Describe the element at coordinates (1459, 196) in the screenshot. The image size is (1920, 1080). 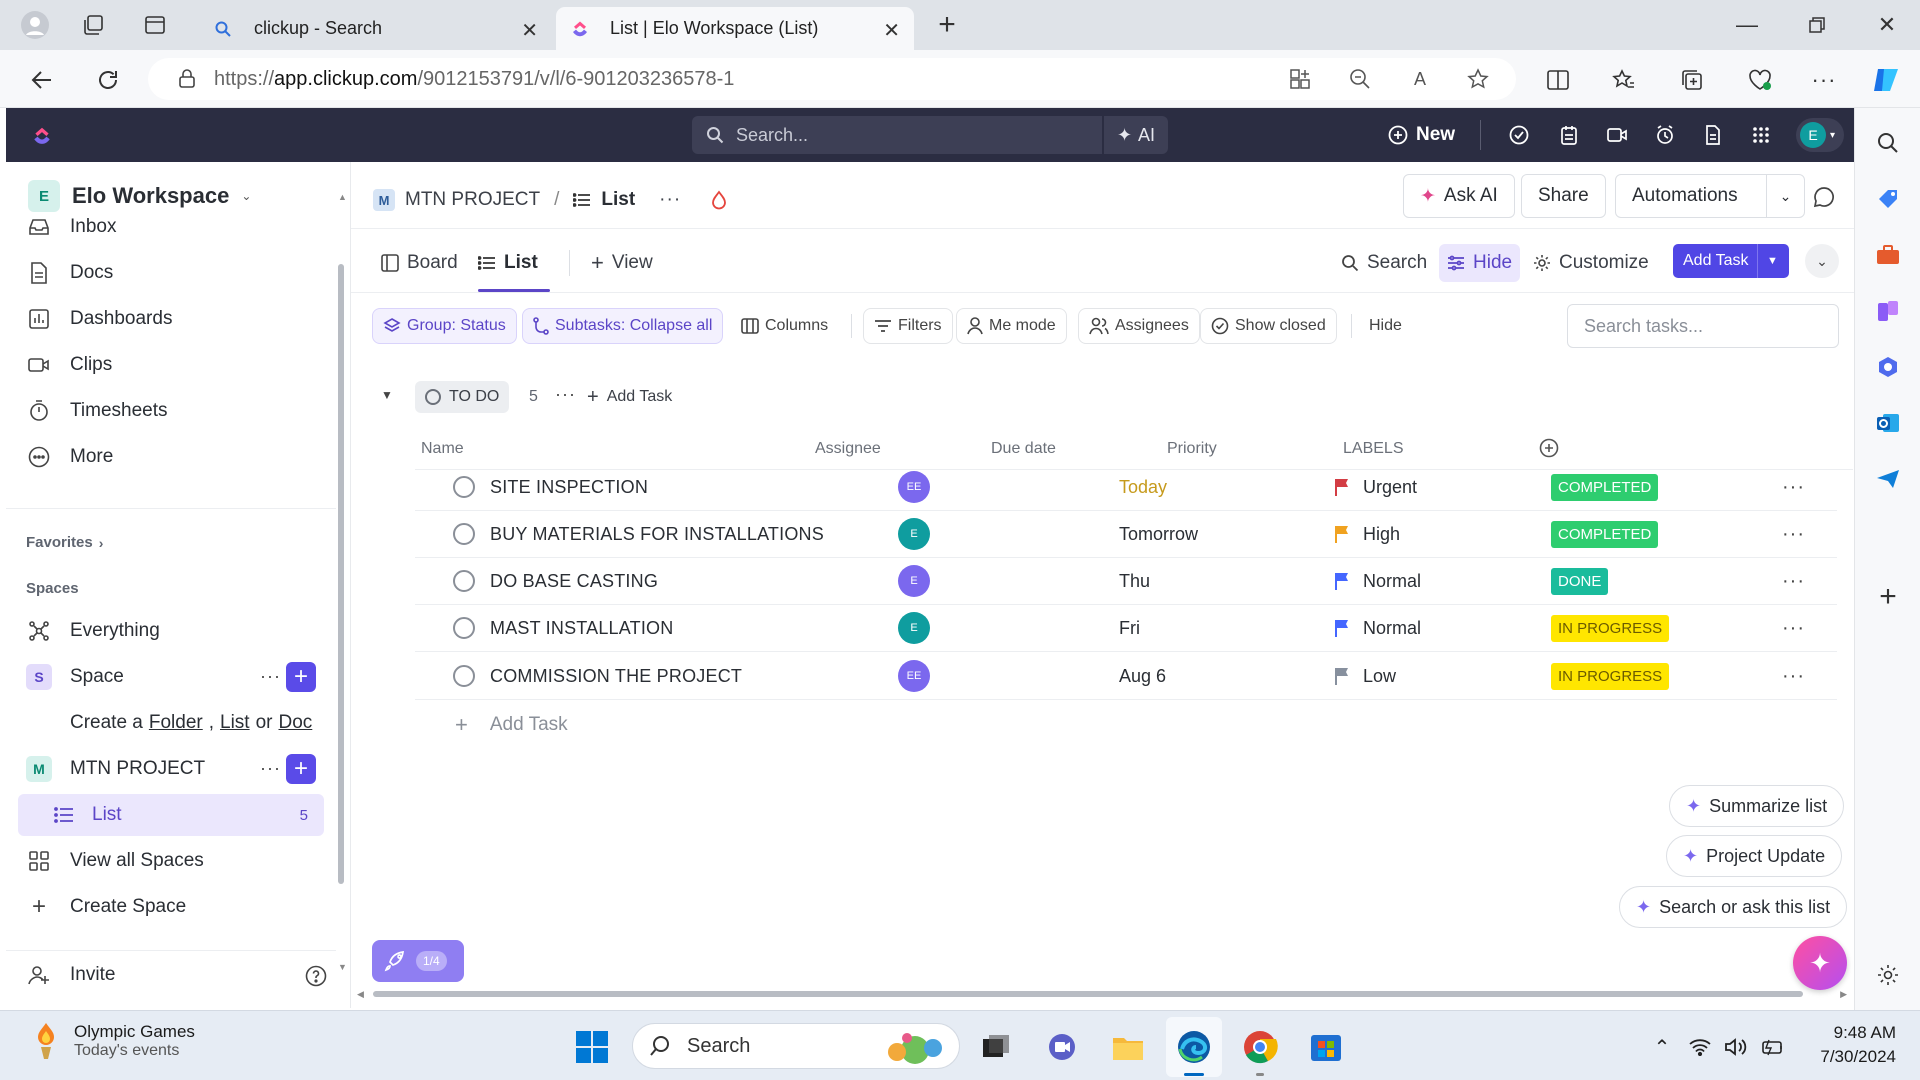
I see `ask-ai-button: ✦ Ask AI` at that location.